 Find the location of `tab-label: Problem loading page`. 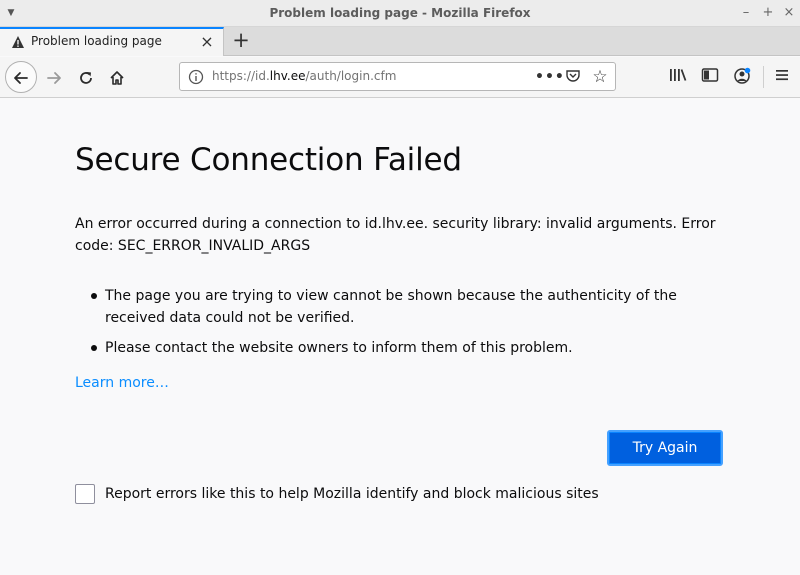

tab-label: Problem loading page is located at coordinates (96, 41).